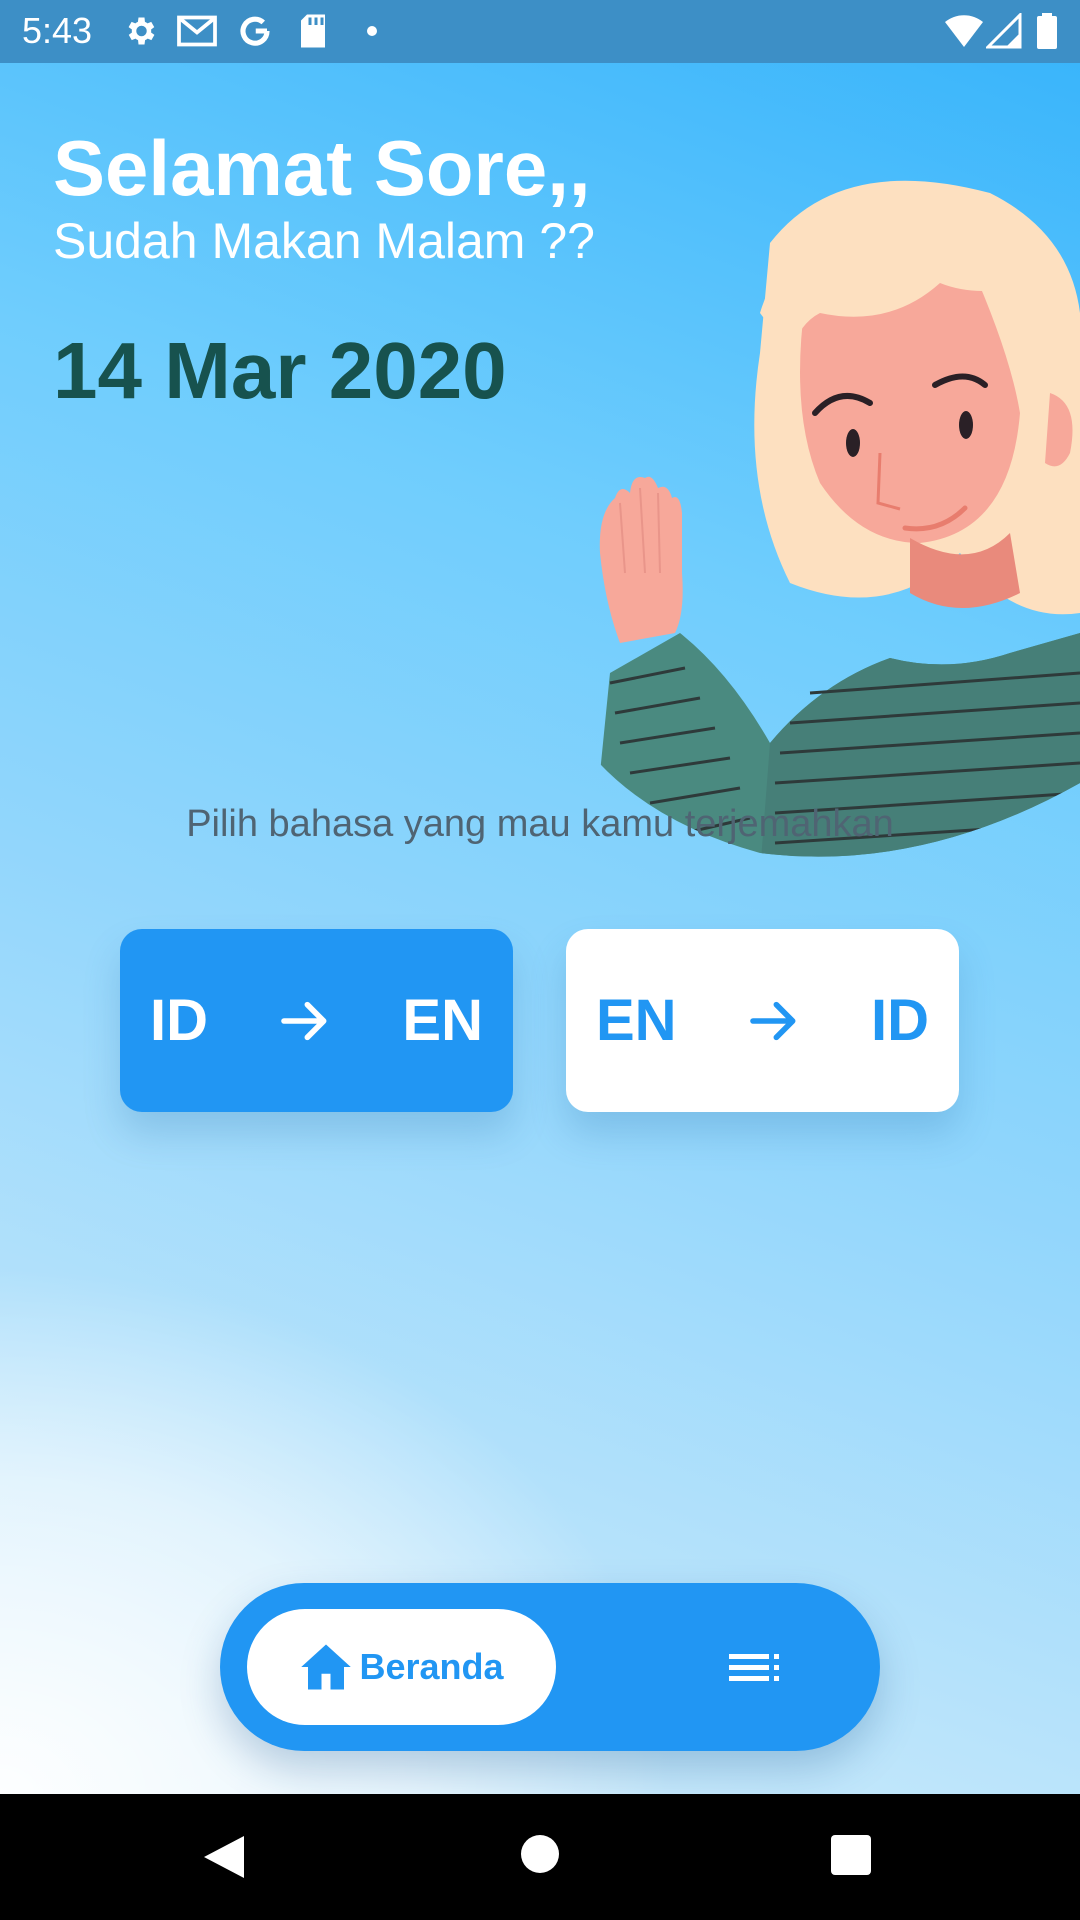 Image resolution: width=1080 pixels, height=1920 pixels. Describe the element at coordinates (255, 31) in the screenshot. I see `google-icon` at that location.